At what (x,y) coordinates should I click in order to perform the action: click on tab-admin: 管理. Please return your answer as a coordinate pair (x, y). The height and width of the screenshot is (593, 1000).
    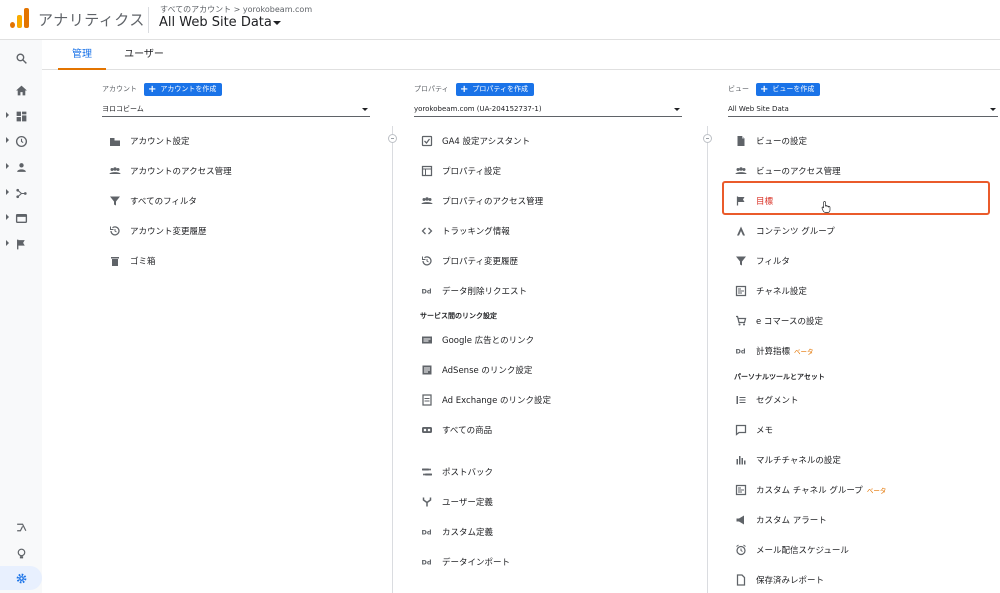
    Looking at the image, I should click on (82, 55).